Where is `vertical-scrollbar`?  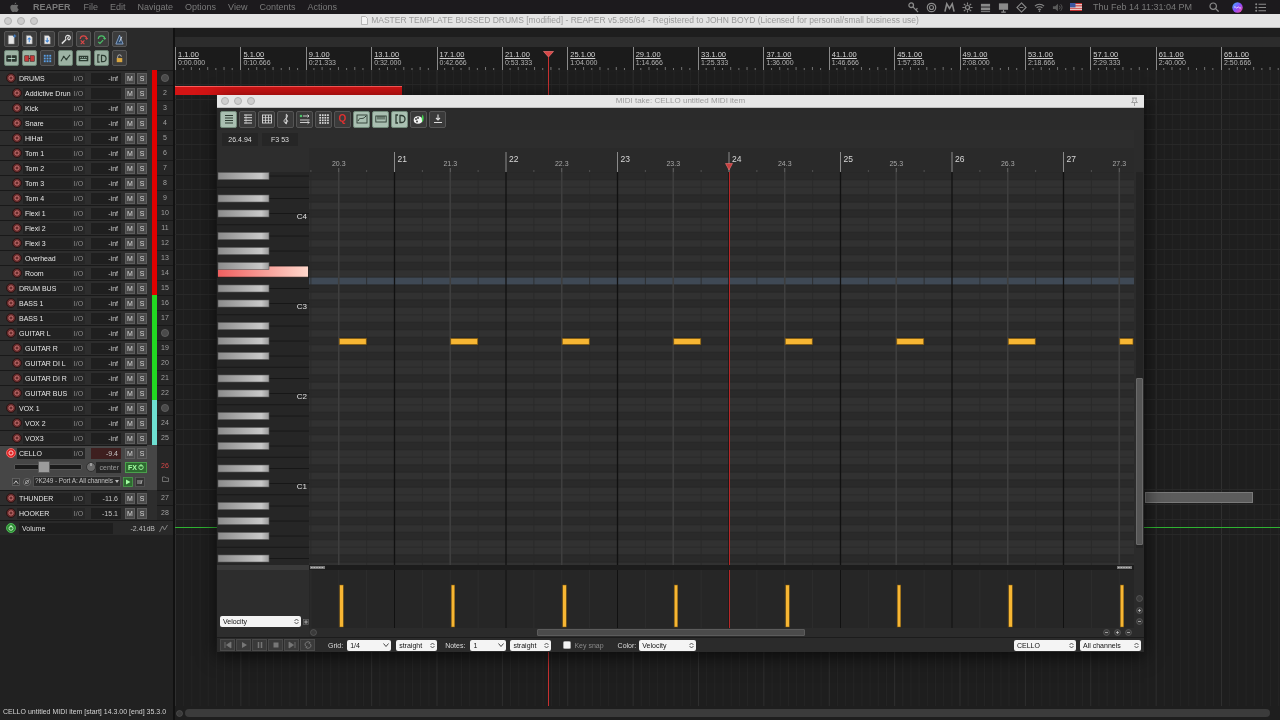 vertical-scrollbar is located at coordinates (1139, 360).